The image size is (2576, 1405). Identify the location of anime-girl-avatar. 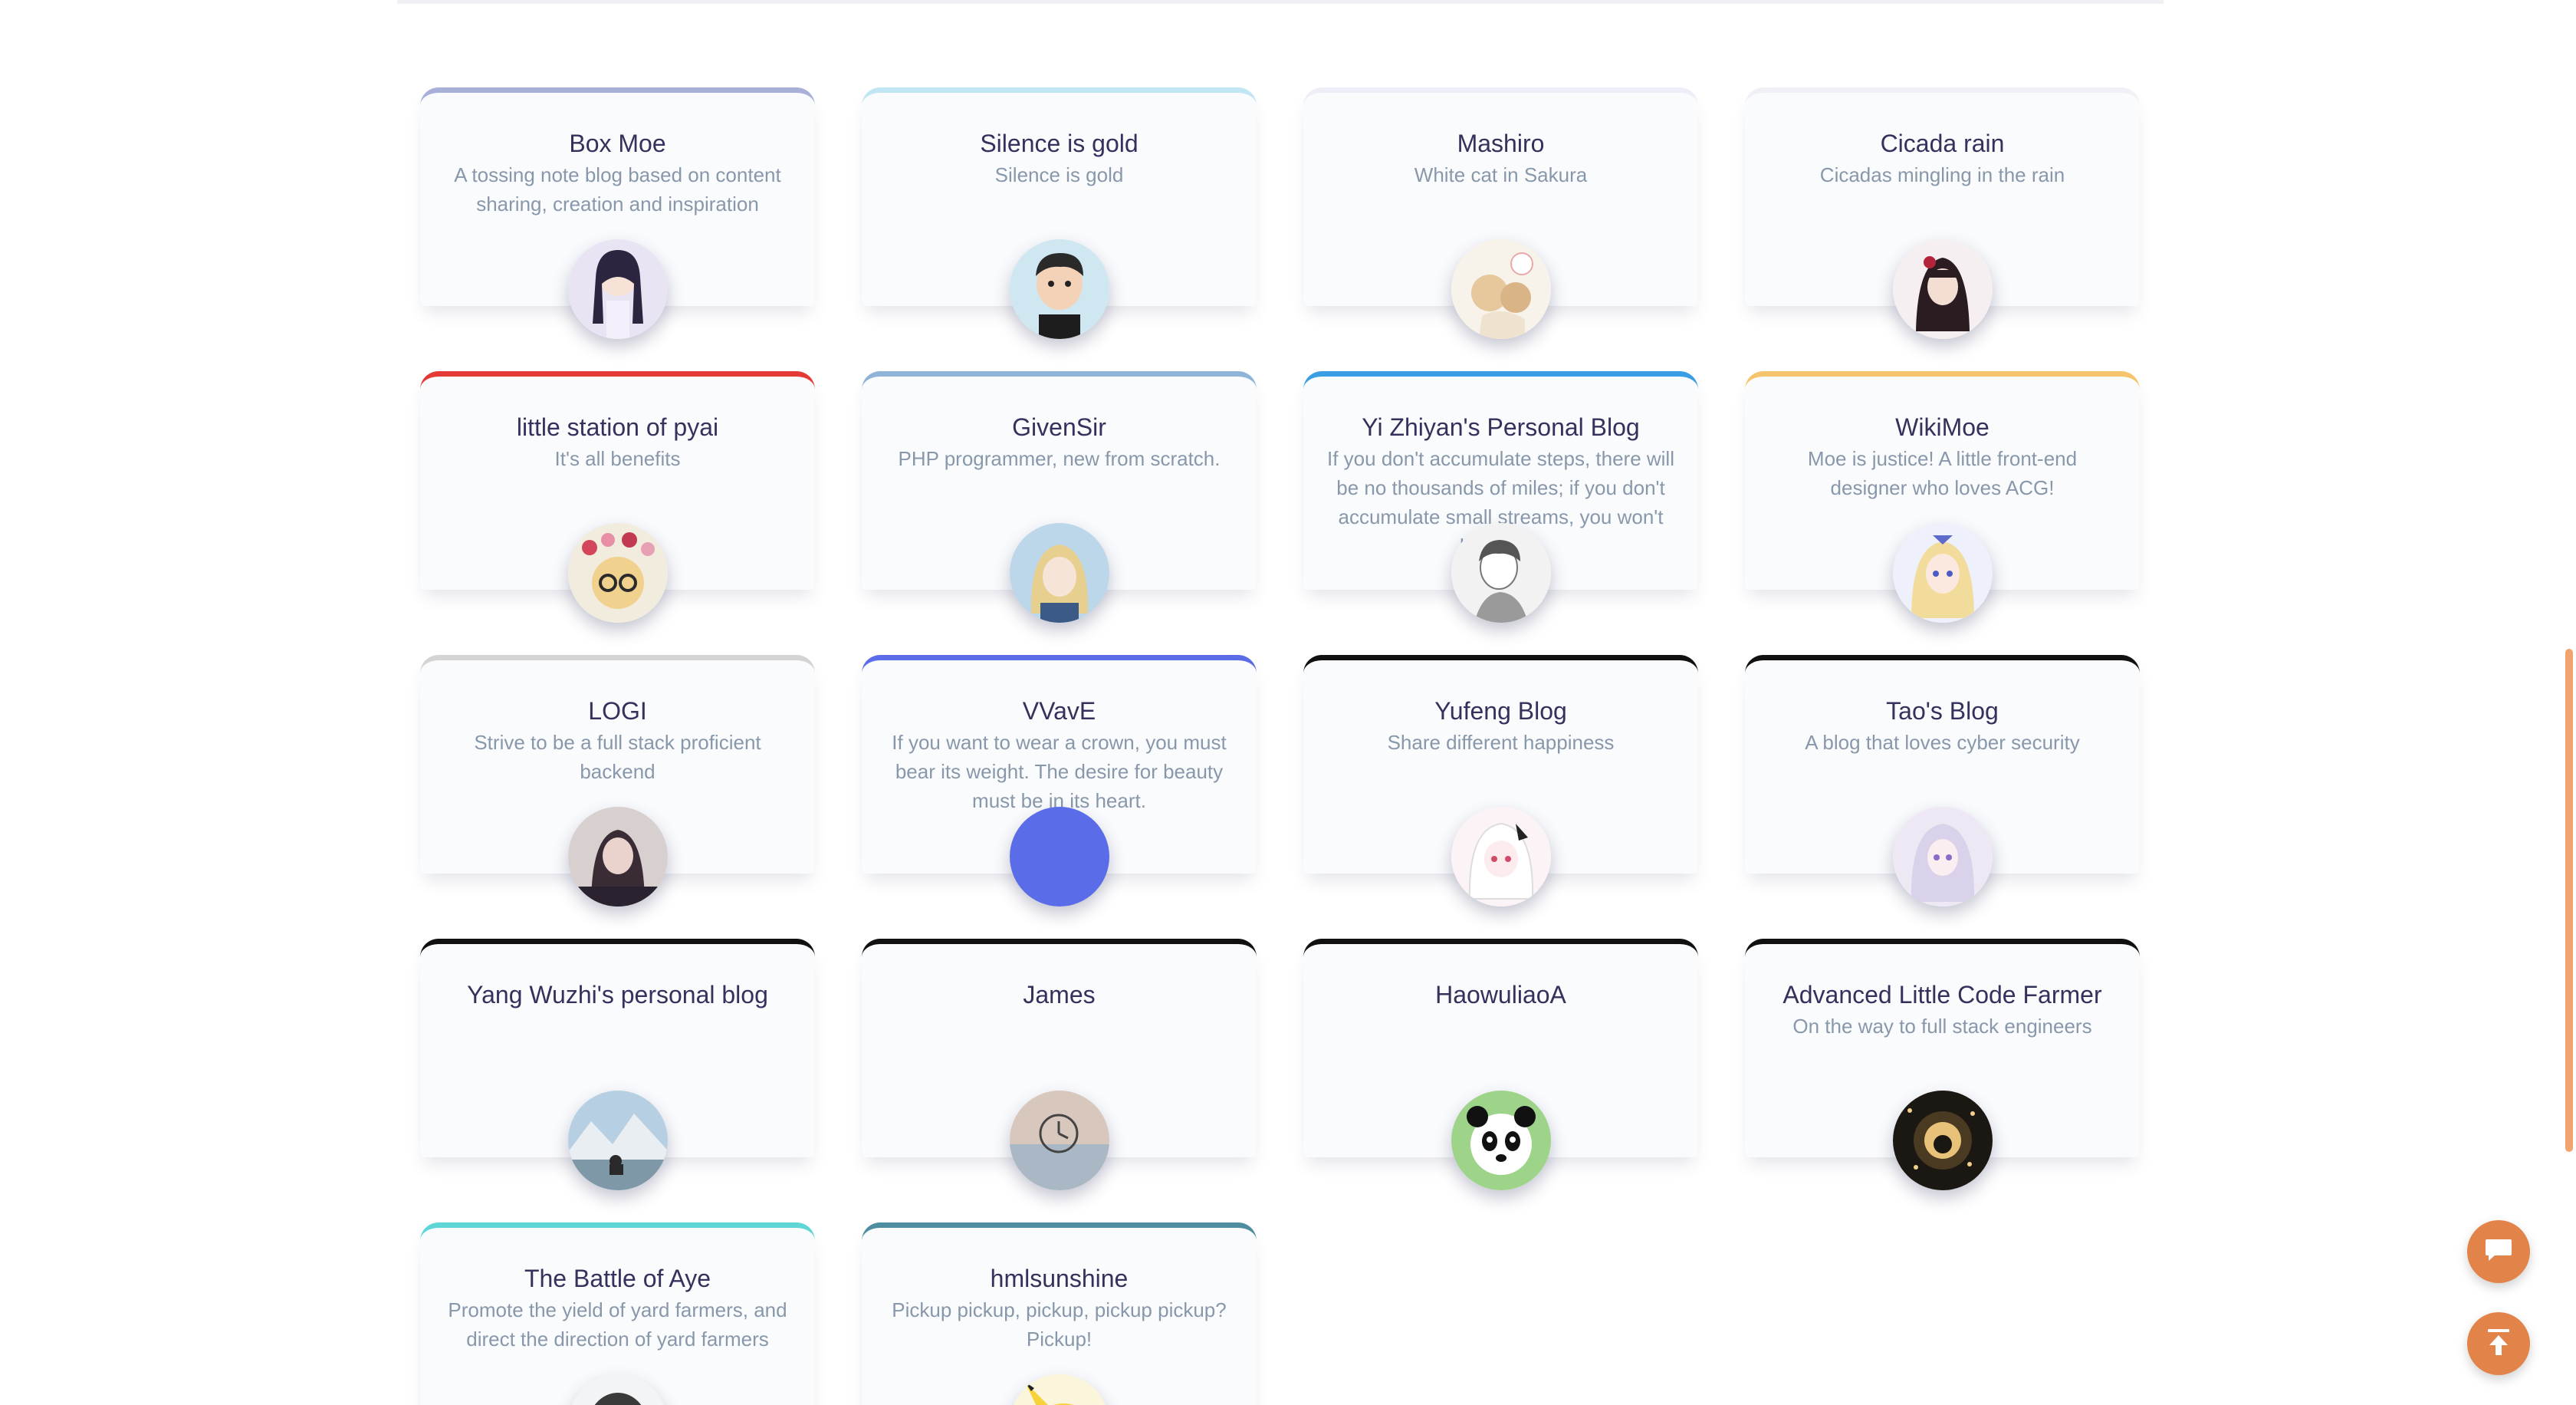
(617, 289).